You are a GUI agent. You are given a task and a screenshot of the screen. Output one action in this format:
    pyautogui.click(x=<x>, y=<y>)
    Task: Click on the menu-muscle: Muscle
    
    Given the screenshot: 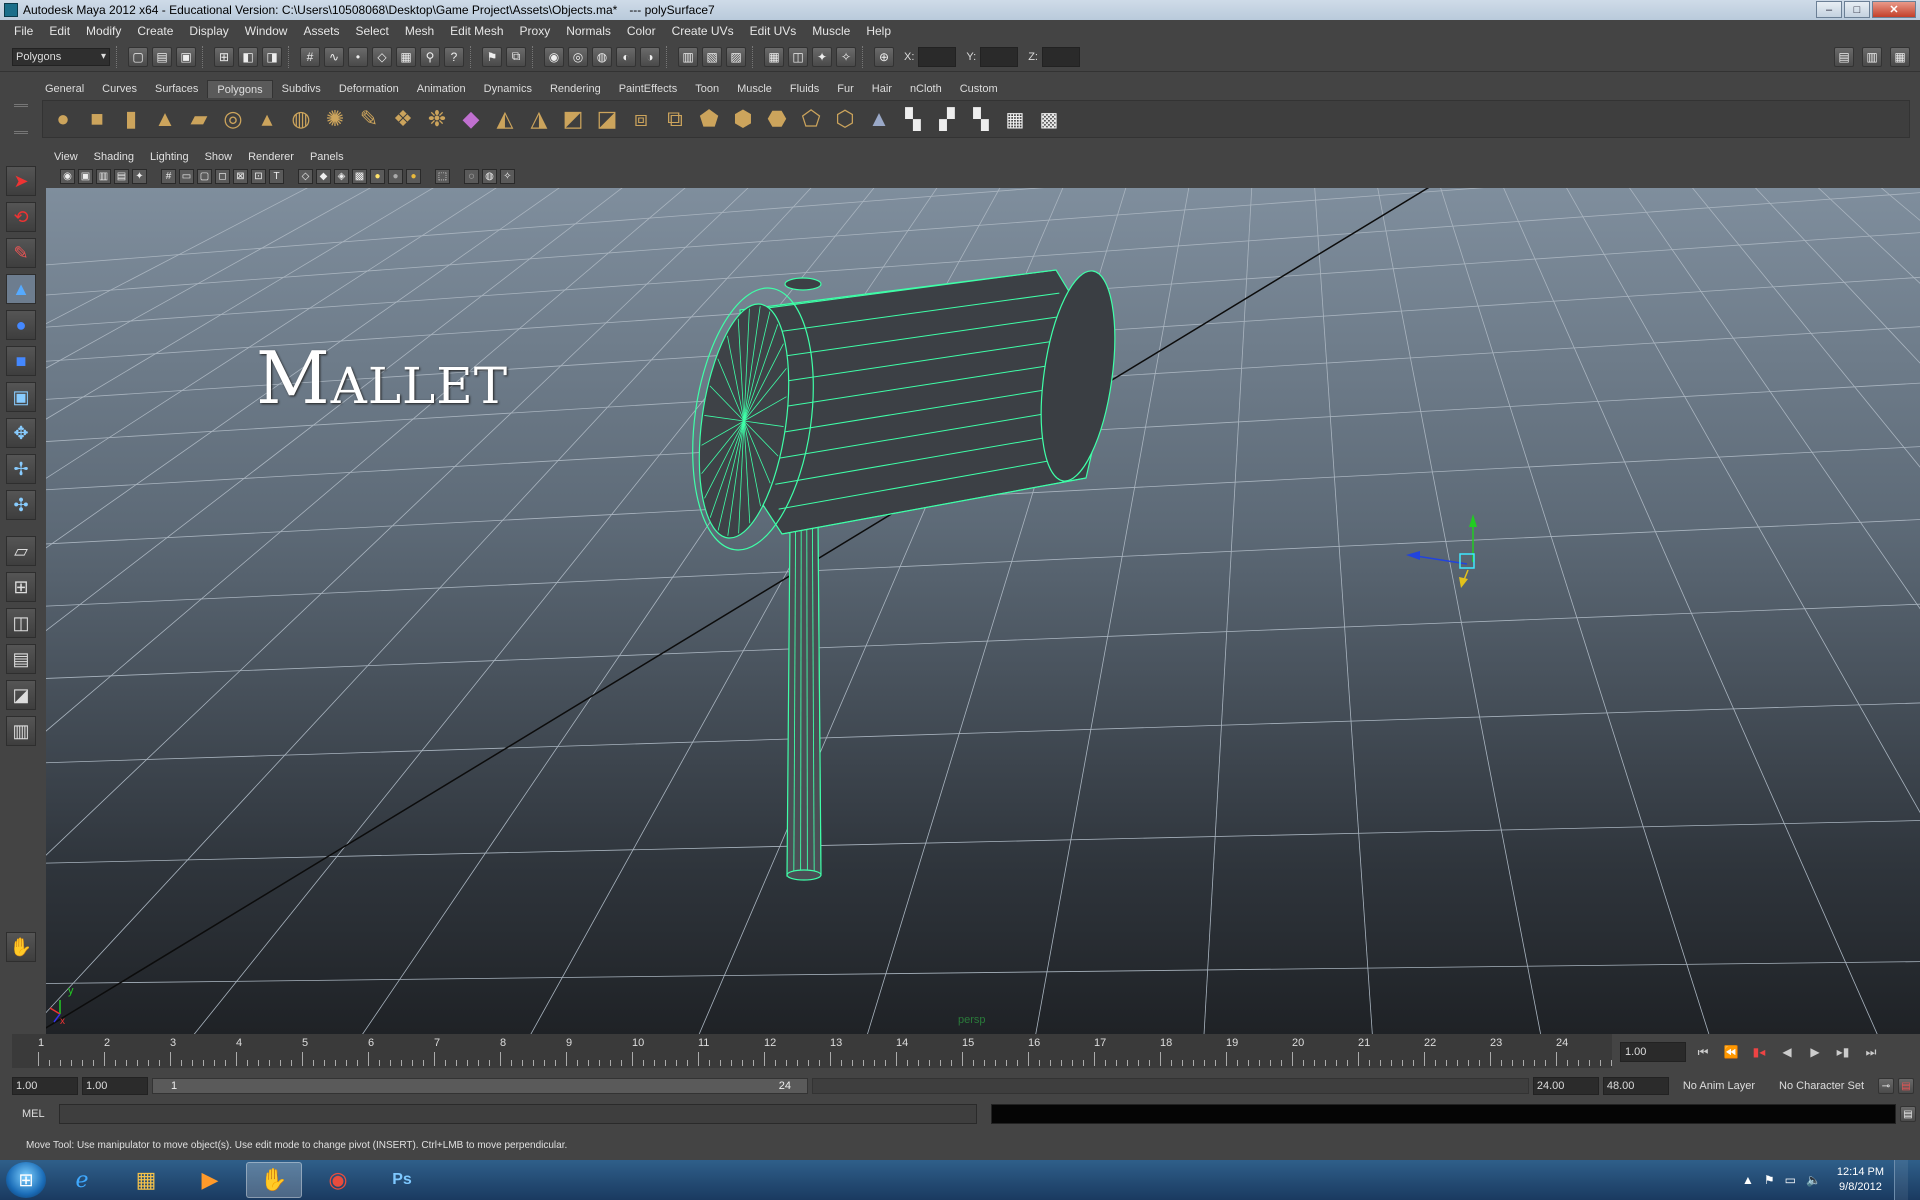 What is the action you would take?
    pyautogui.click(x=831, y=31)
    